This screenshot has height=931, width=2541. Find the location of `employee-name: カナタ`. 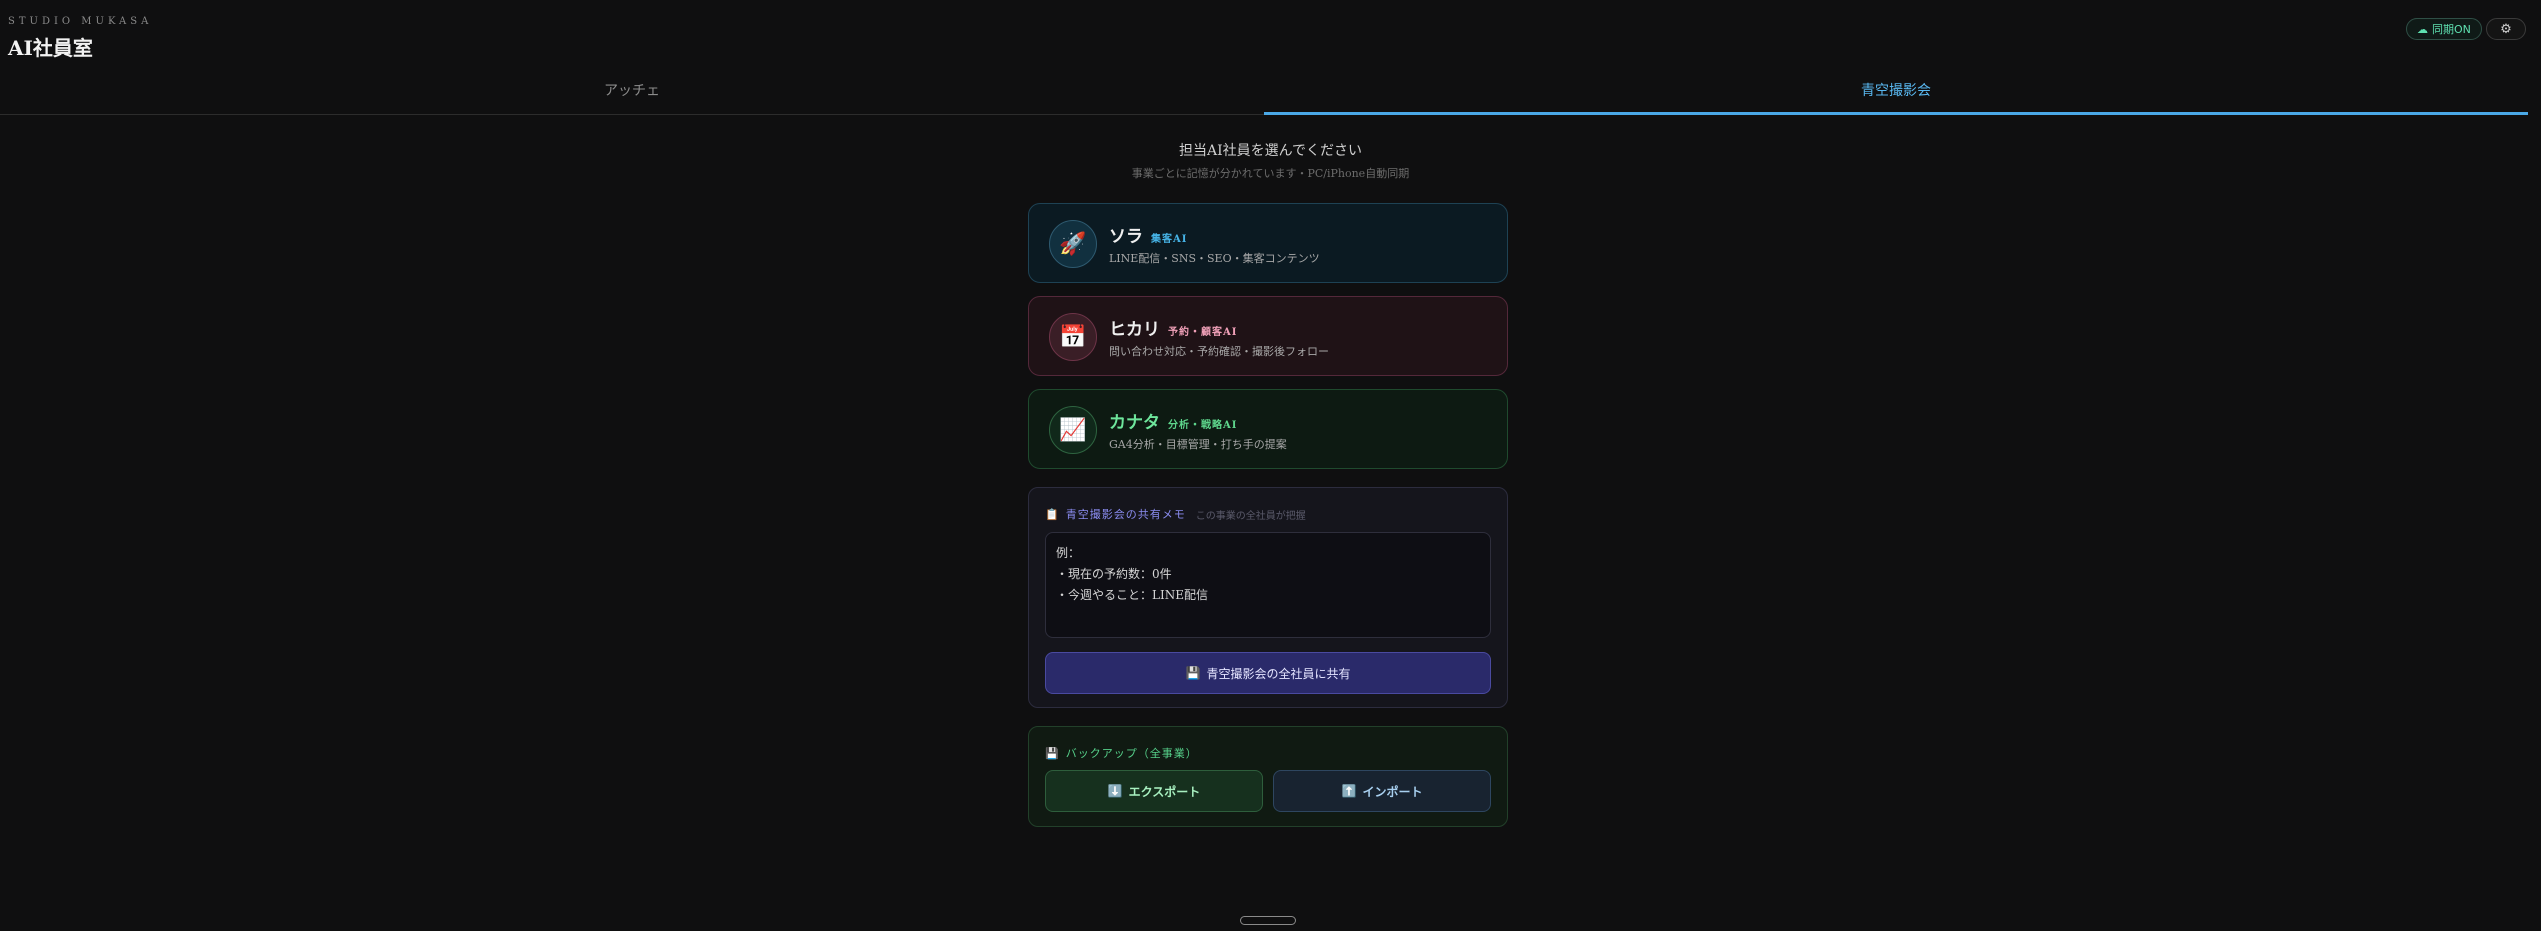

employee-name: カナタ is located at coordinates (1134, 423).